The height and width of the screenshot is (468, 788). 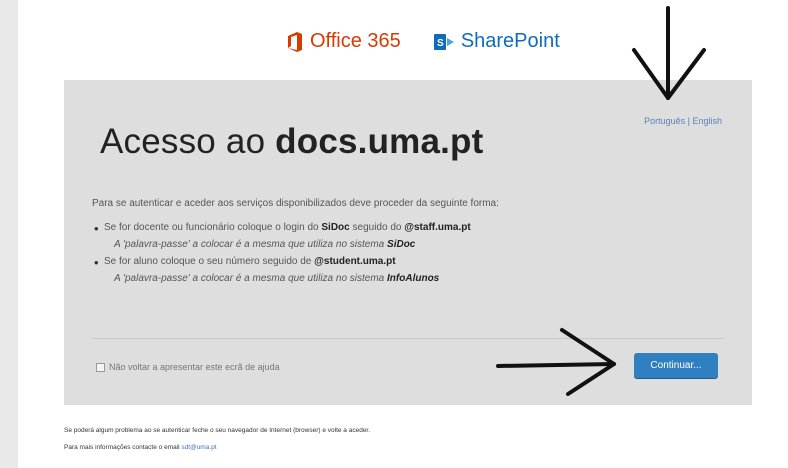 What do you see at coordinates (198, 447) in the screenshot?
I see `footer-email-link: sdt@uma.pt` at bounding box center [198, 447].